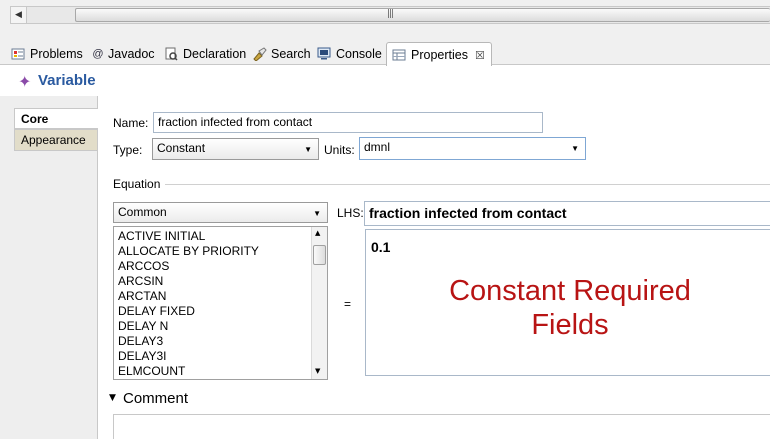 The image size is (770, 439). Describe the element at coordinates (67, 80) in the screenshot. I see `page-title: Variable` at that location.